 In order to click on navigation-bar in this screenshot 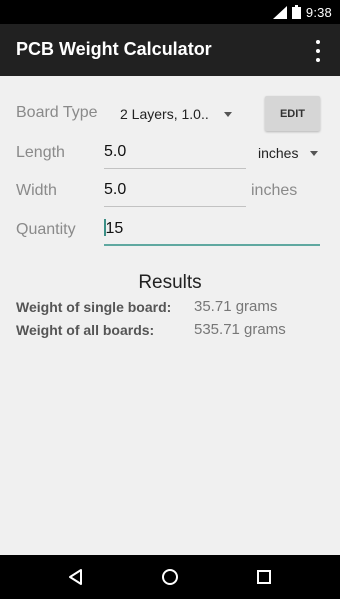, I will do `click(170, 577)`.